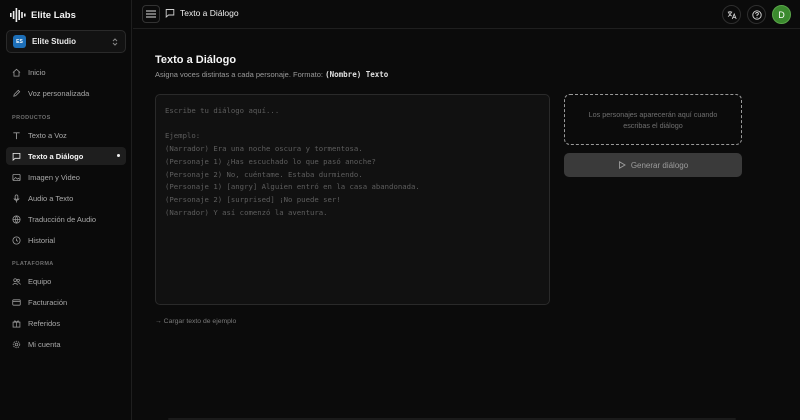 The height and width of the screenshot is (420, 800). Describe the element at coordinates (66, 281) in the screenshot. I see `sidebar-item-equipo: Equipo` at that location.